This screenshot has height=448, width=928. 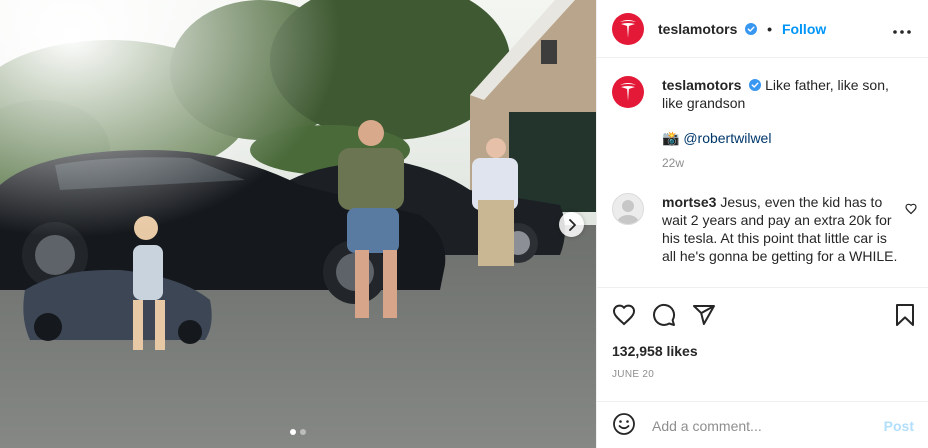 I want to click on paper-plane-icon, so click(x=704, y=315).